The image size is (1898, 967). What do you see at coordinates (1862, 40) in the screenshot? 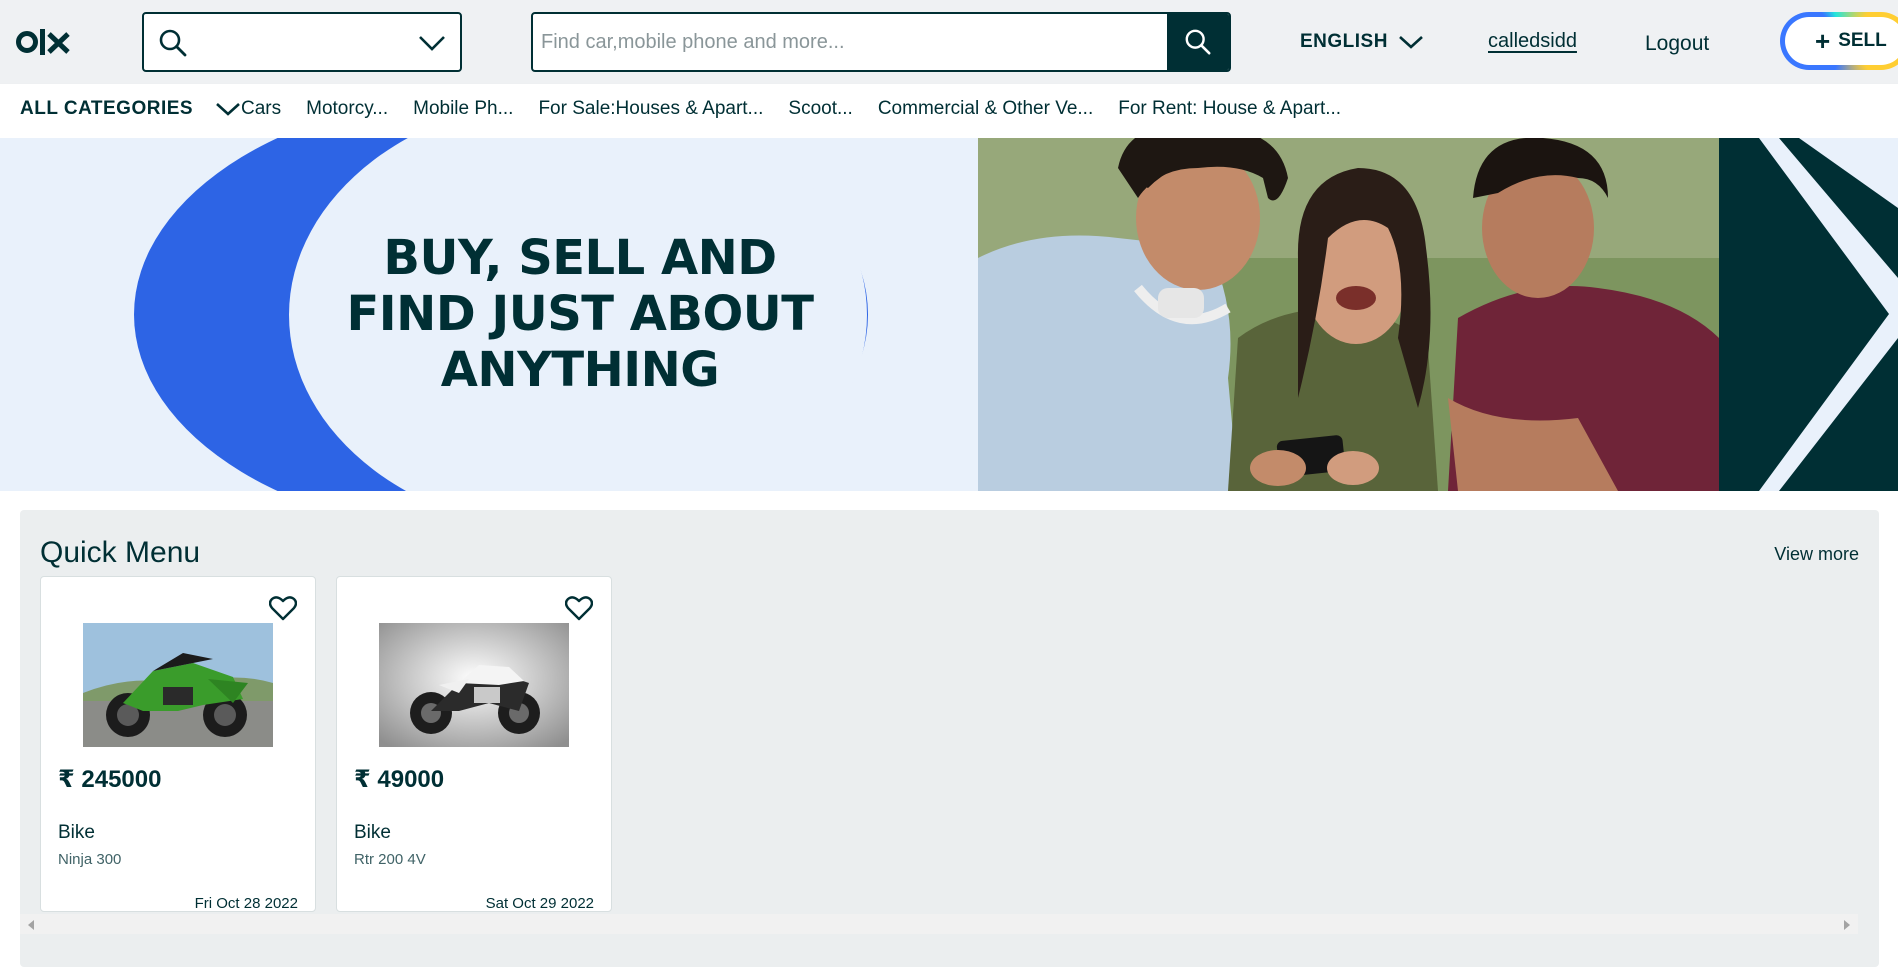
I see `sell-label: SELL` at bounding box center [1862, 40].